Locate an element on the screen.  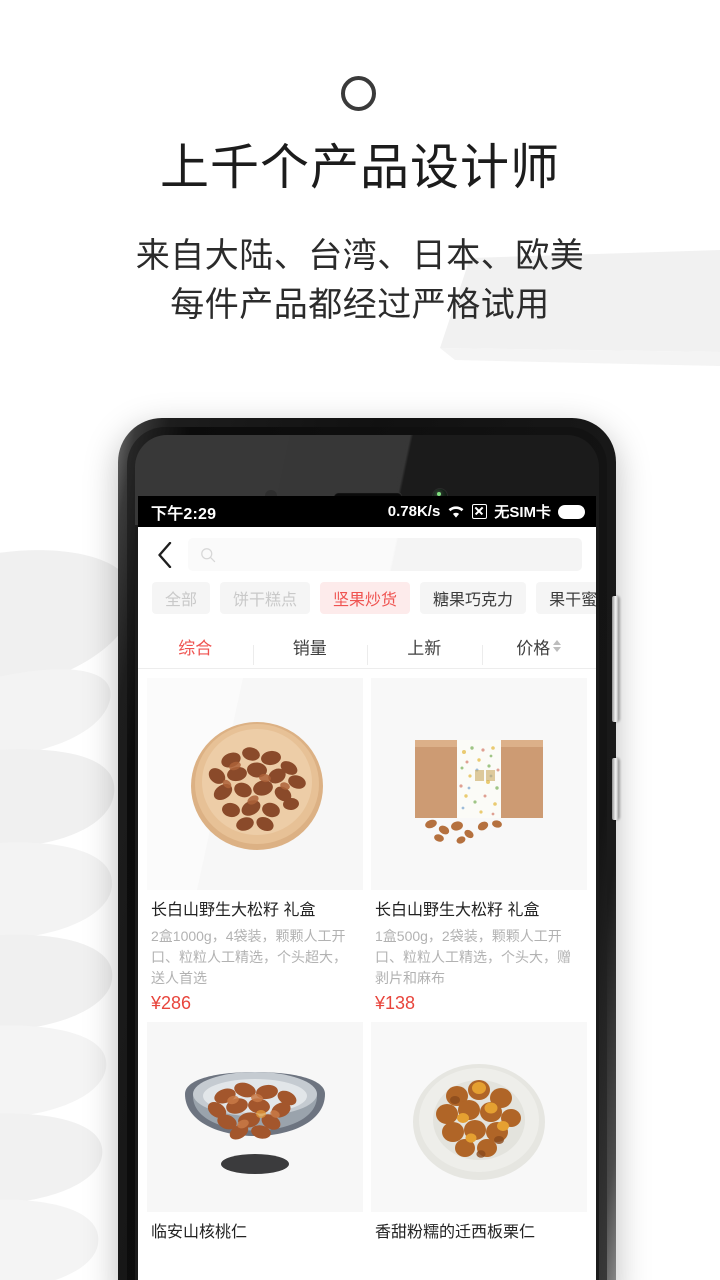
category-chip-biscuits: 饼干糕点 is located at coordinates (265, 598).